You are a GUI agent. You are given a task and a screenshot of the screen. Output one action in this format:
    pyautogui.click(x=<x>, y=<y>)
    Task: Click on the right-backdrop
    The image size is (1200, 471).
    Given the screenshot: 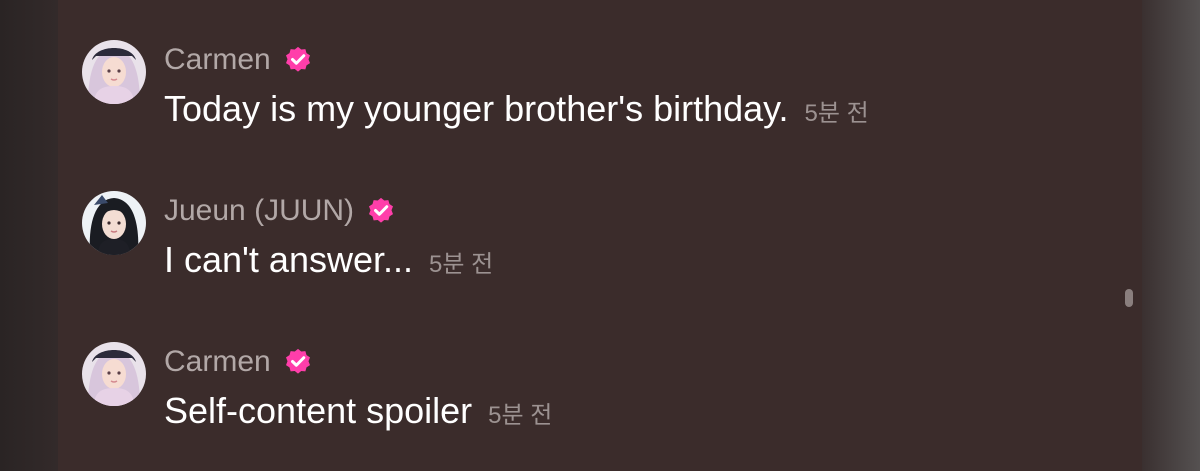 What is the action you would take?
    pyautogui.click(x=1171, y=235)
    